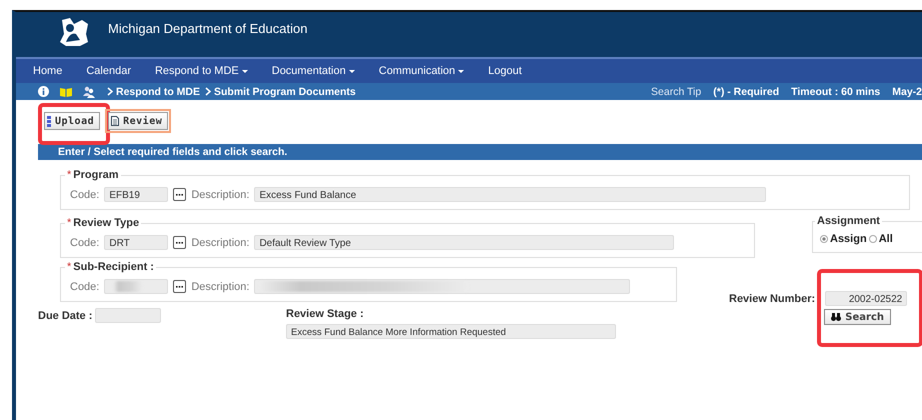 This screenshot has height=420, width=922. I want to click on breadcrumb-link: Respond to MDE, so click(158, 92).